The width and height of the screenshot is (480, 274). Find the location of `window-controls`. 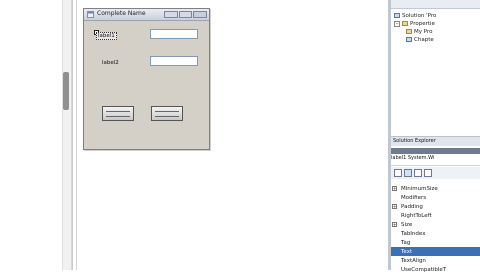

window-controls is located at coordinates (186, 14).